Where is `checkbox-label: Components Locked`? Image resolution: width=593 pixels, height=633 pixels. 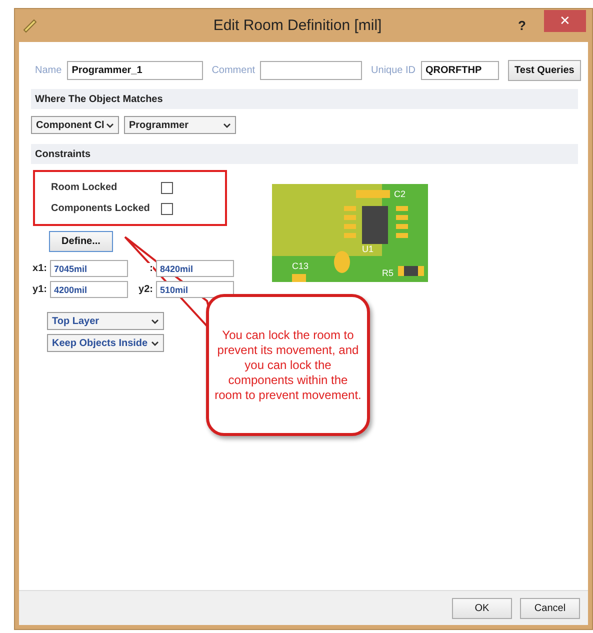
checkbox-label: Components Locked is located at coordinates (101, 208).